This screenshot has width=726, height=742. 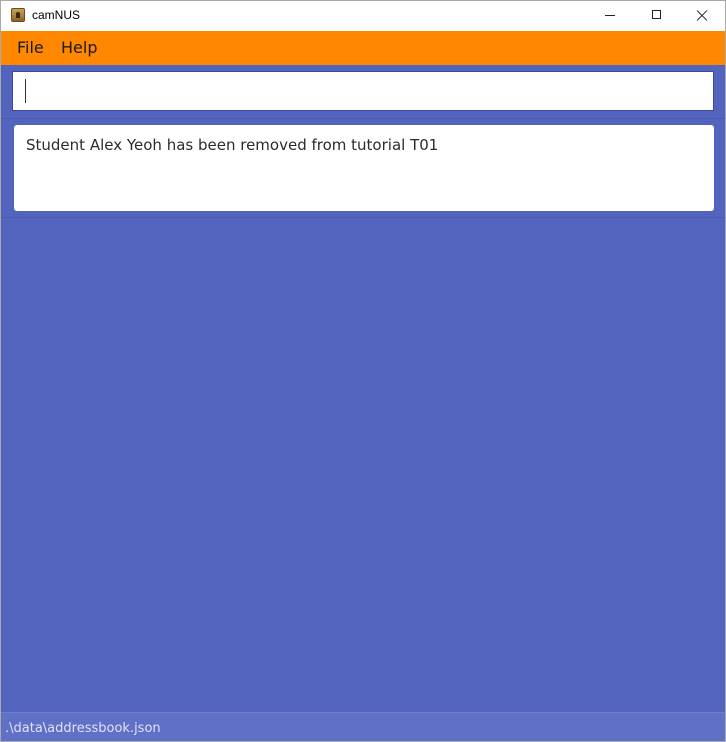 I want to click on menu-bar: File Help, so click(x=363, y=48).